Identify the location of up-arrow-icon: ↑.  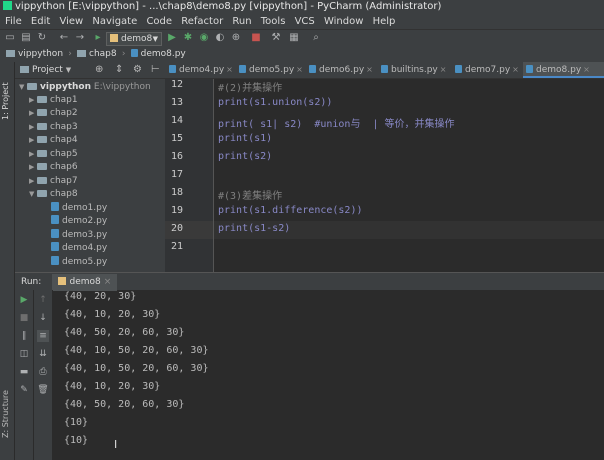
(43, 300).